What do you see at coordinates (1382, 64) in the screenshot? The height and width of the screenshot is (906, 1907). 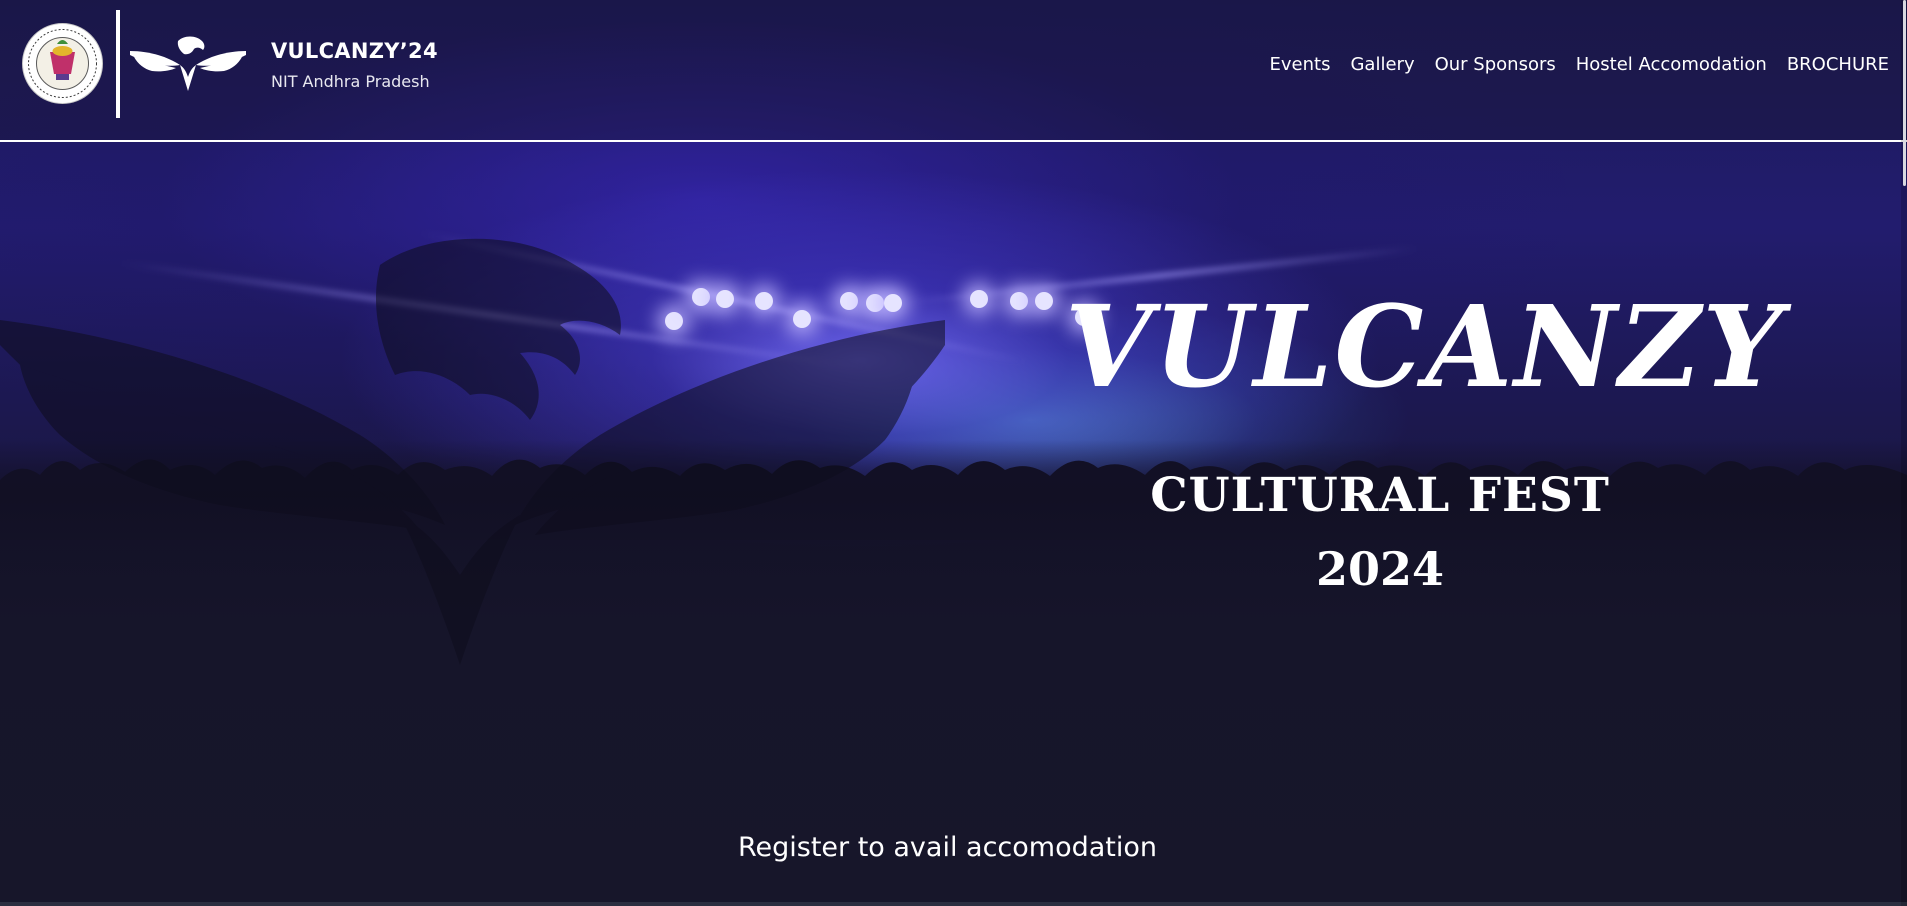 I see `nav-item-gallery: Gallery` at bounding box center [1382, 64].